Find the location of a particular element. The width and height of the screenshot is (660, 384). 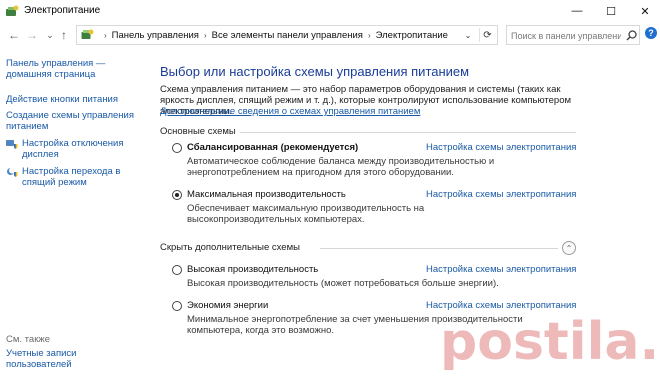

breadcrumb-all-items: Все элементы панели управления is located at coordinates (287, 35).